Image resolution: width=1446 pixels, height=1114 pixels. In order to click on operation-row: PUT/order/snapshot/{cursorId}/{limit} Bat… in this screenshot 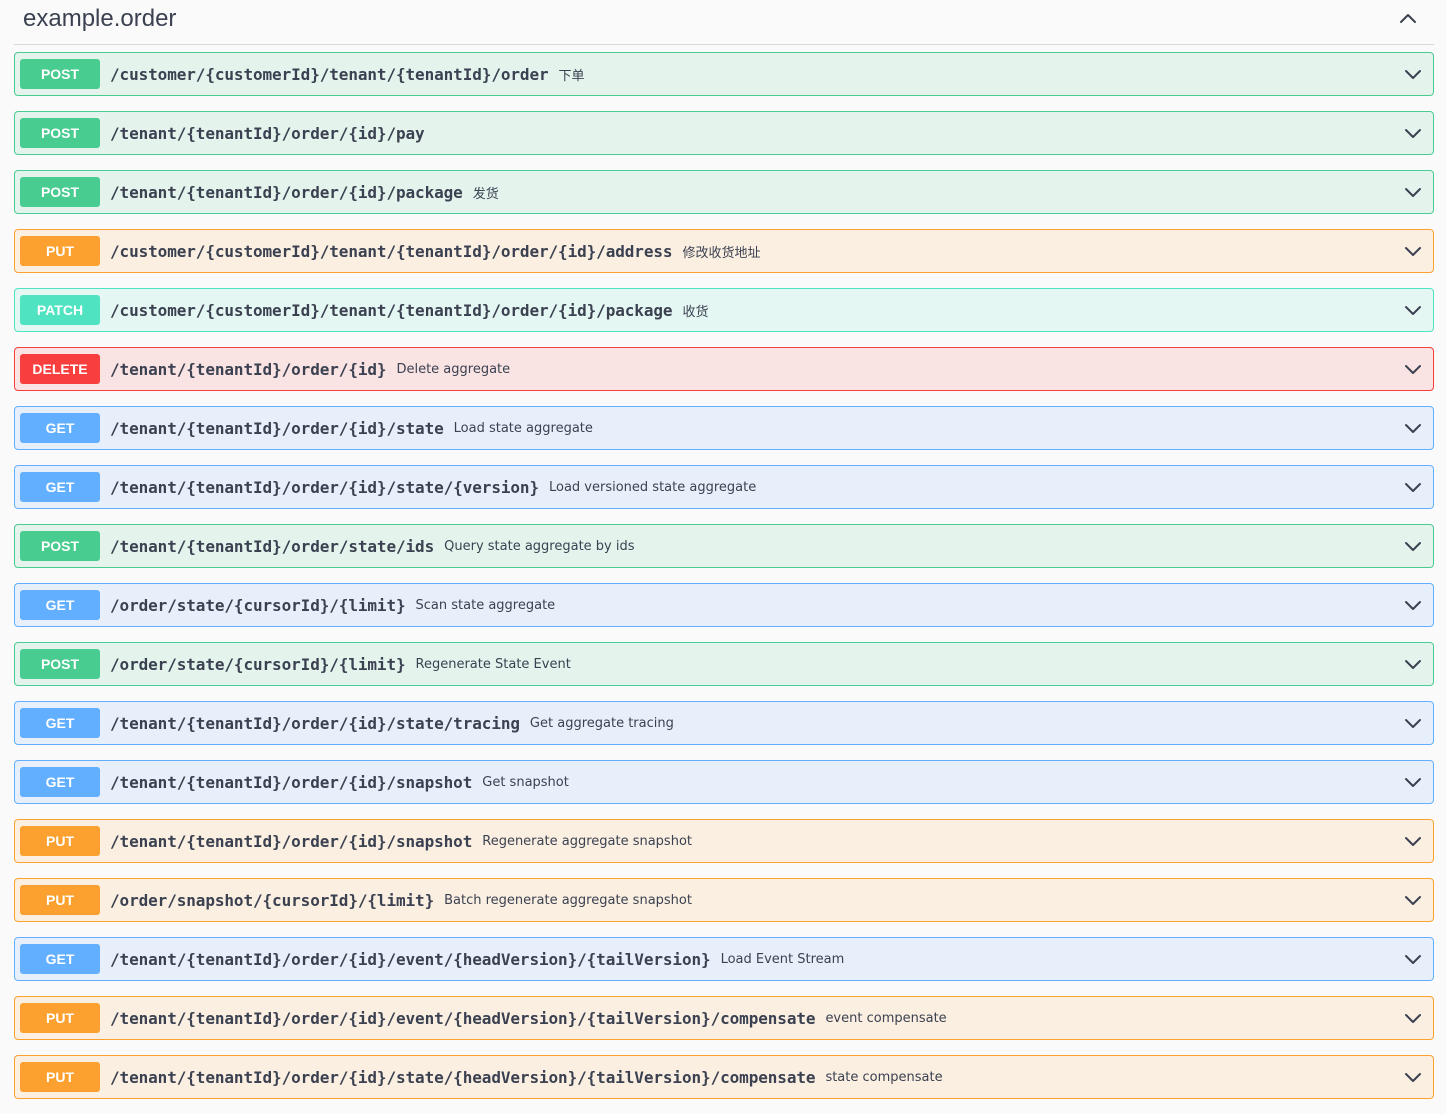, I will do `click(724, 900)`.